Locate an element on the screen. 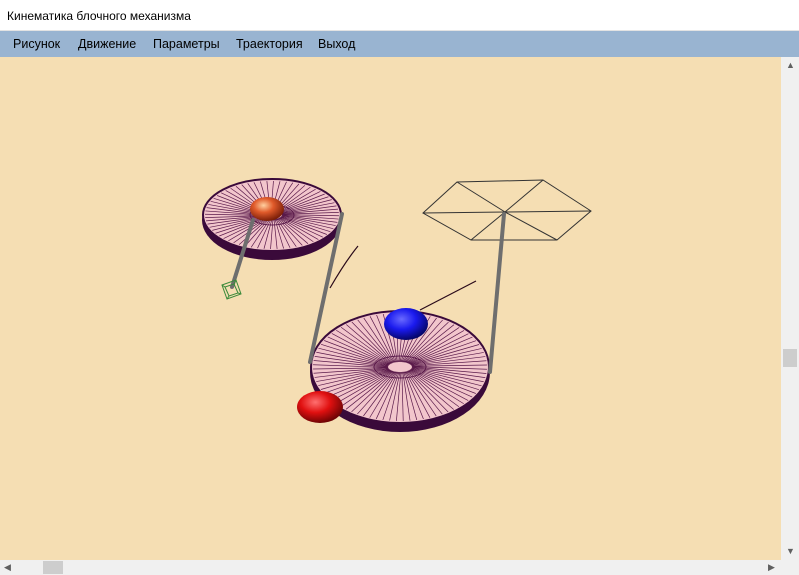  menu-risunok: Рисунок is located at coordinates (36, 44).